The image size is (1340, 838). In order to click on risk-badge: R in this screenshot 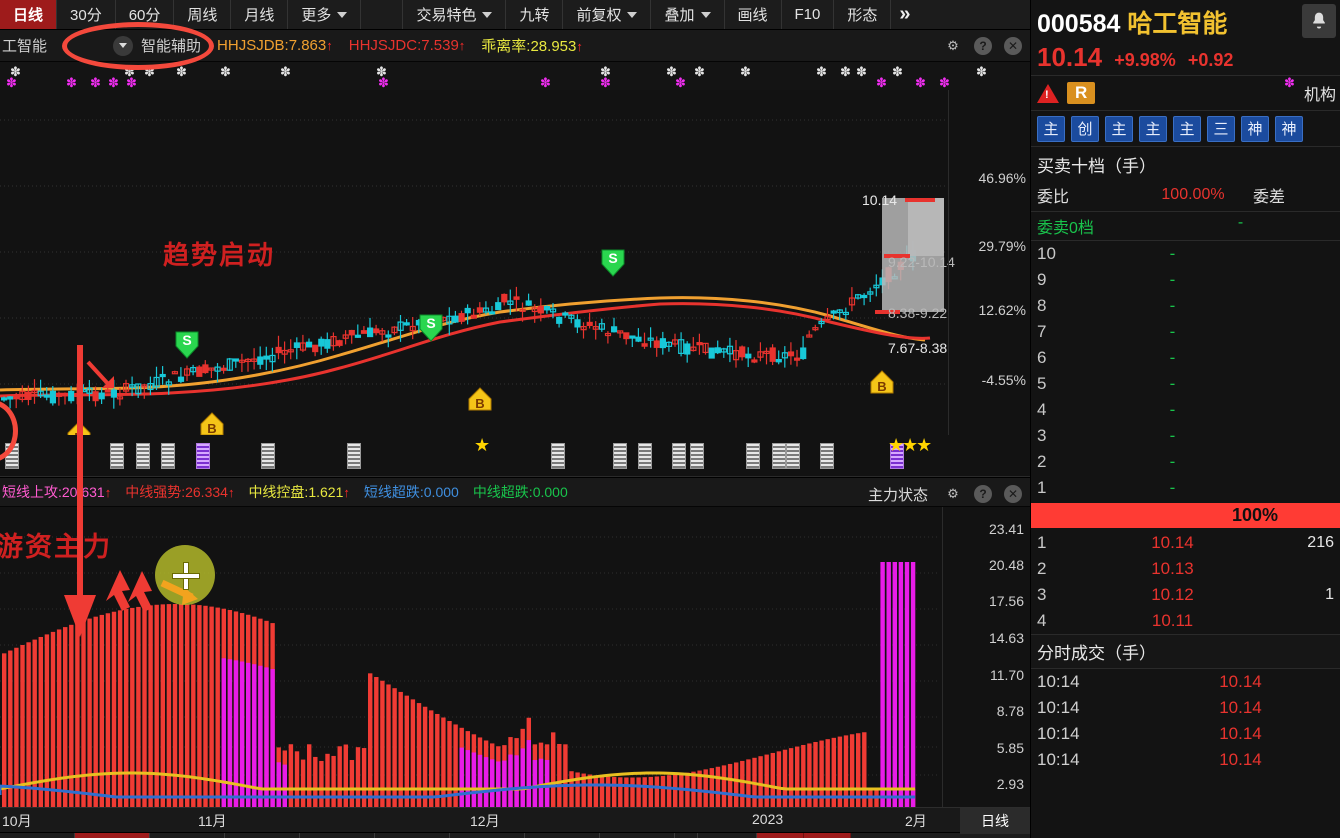, I will do `click(1081, 93)`.